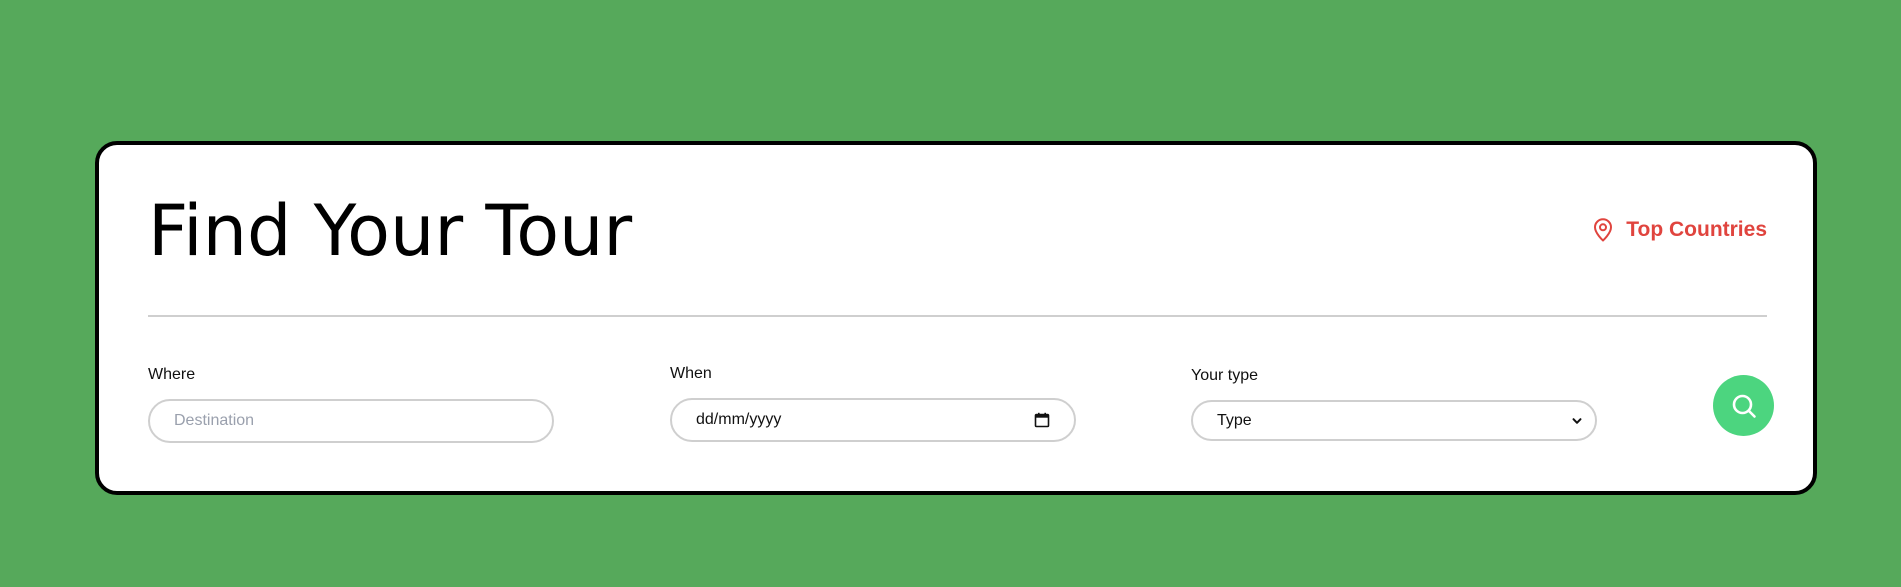  Describe the element at coordinates (1603, 230) in the screenshot. I see `map-pin-icon` at that location.